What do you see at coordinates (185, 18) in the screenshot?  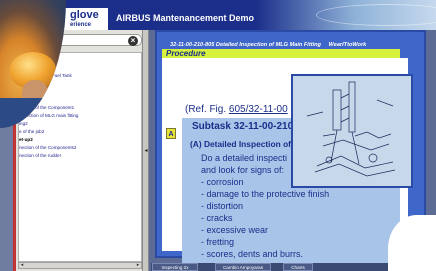 I see `app-title: AIRBUS Mantenancement Demo` at bounding box center [185, 18].